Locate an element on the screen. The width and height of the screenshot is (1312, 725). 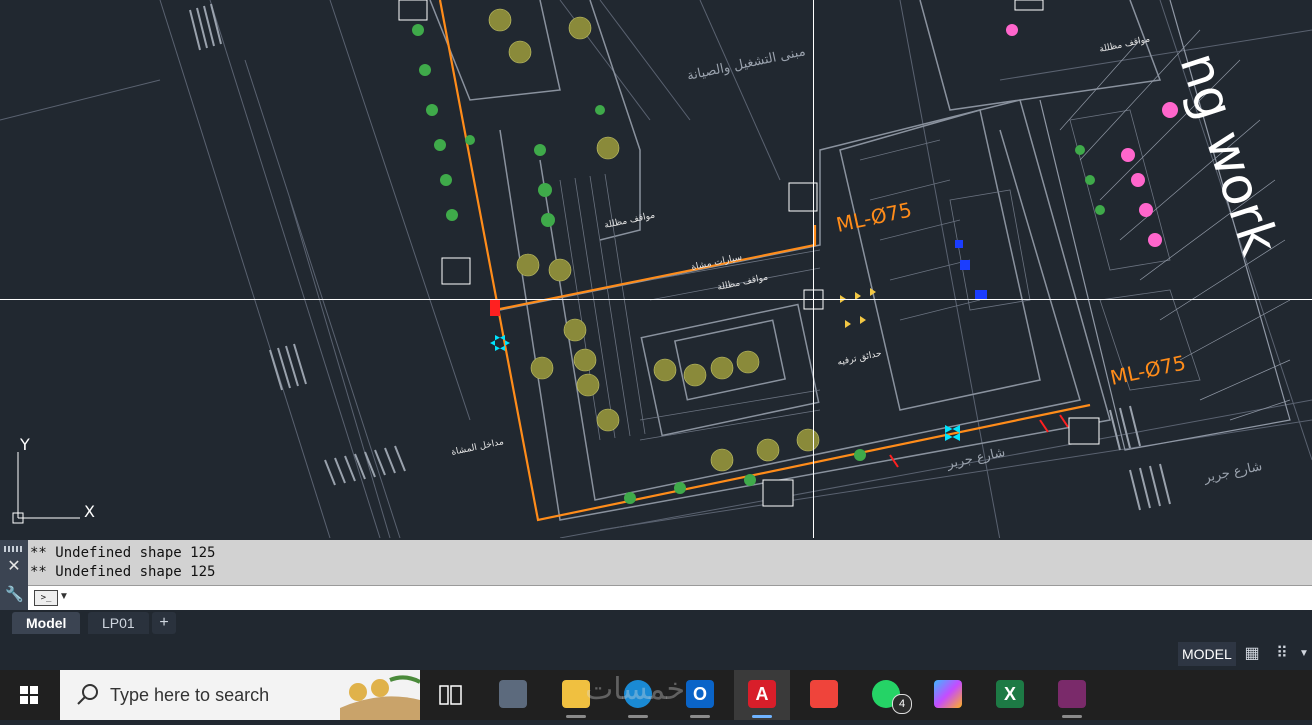
autocad-button: A is located at coordinates (762, 695).